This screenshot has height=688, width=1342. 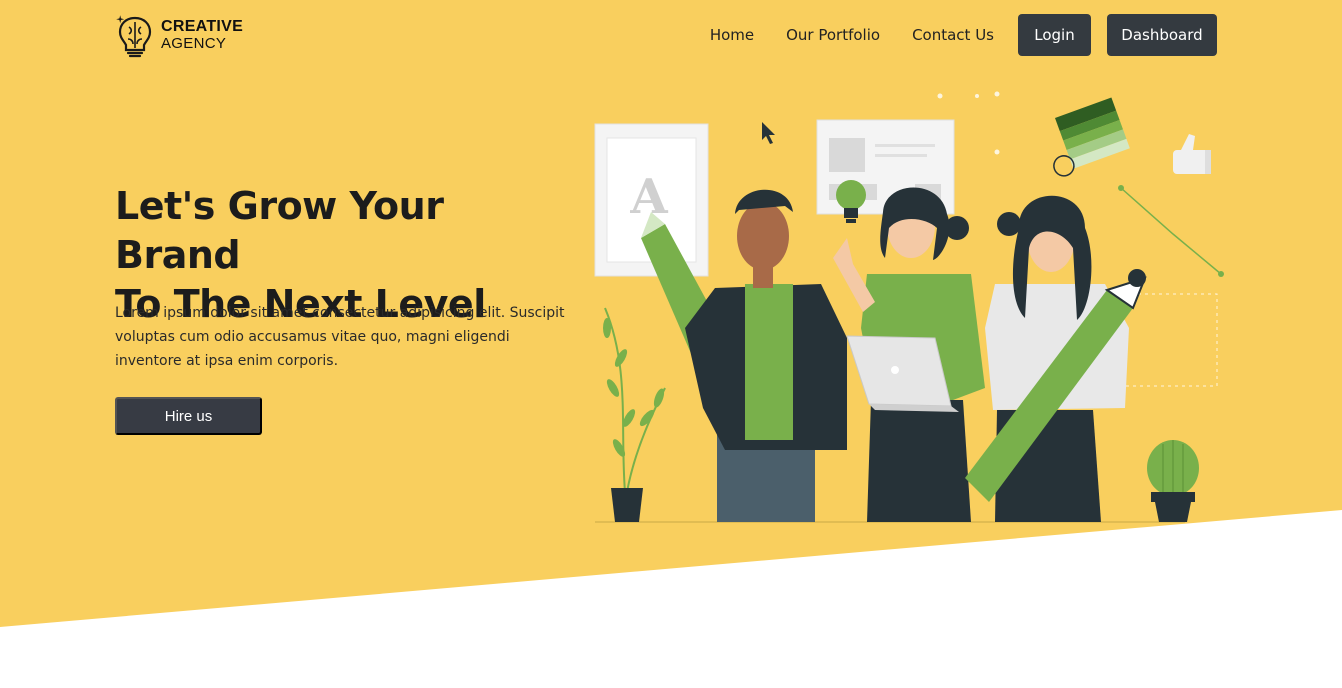 What do you see at coordinates (1173, 481) in the screenshot?
I see `cactus-plant` at bounding box center [1173, 481].